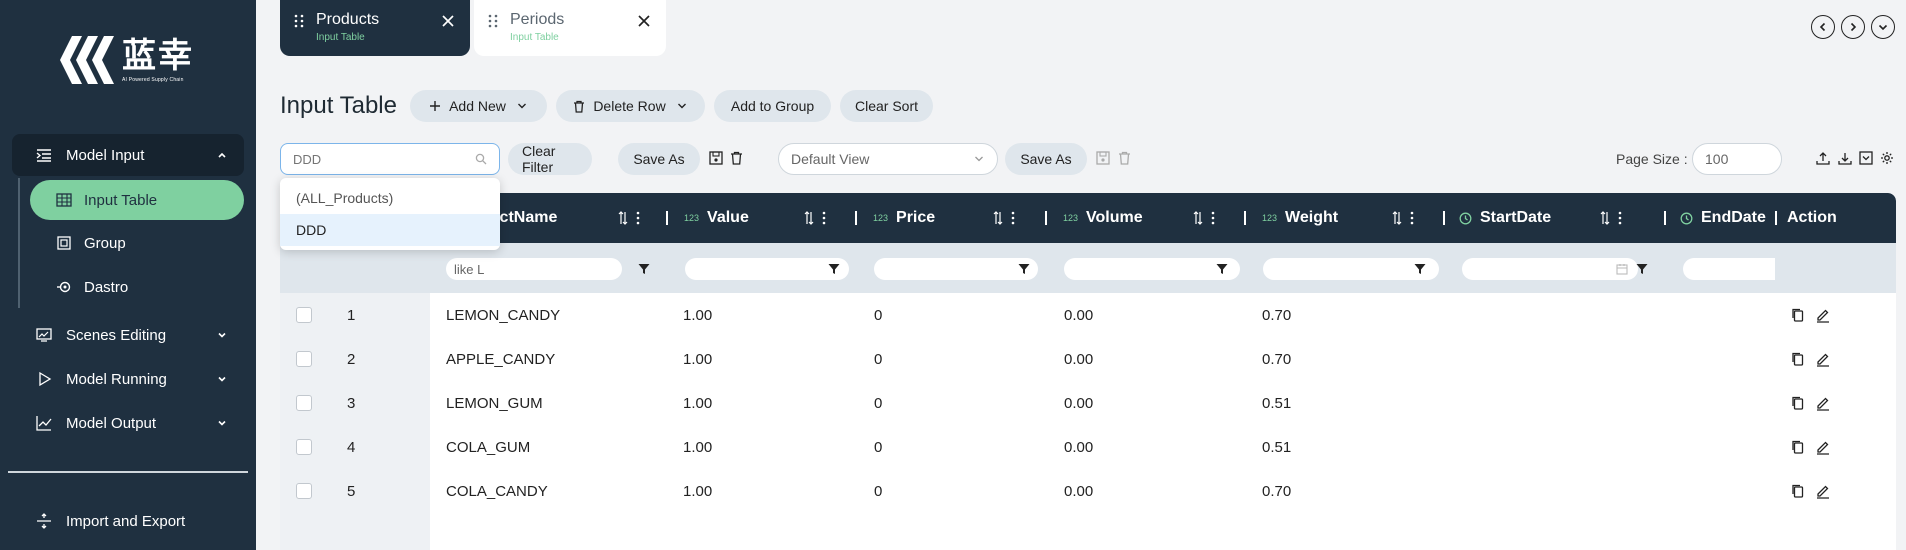 The width and height of the screenshot is (1906, 550). What do you see at coordinates (128, 521) in the screenshot?
I see `sidebar-item-import-export: Import and Export` at bounding box center [128, 521].